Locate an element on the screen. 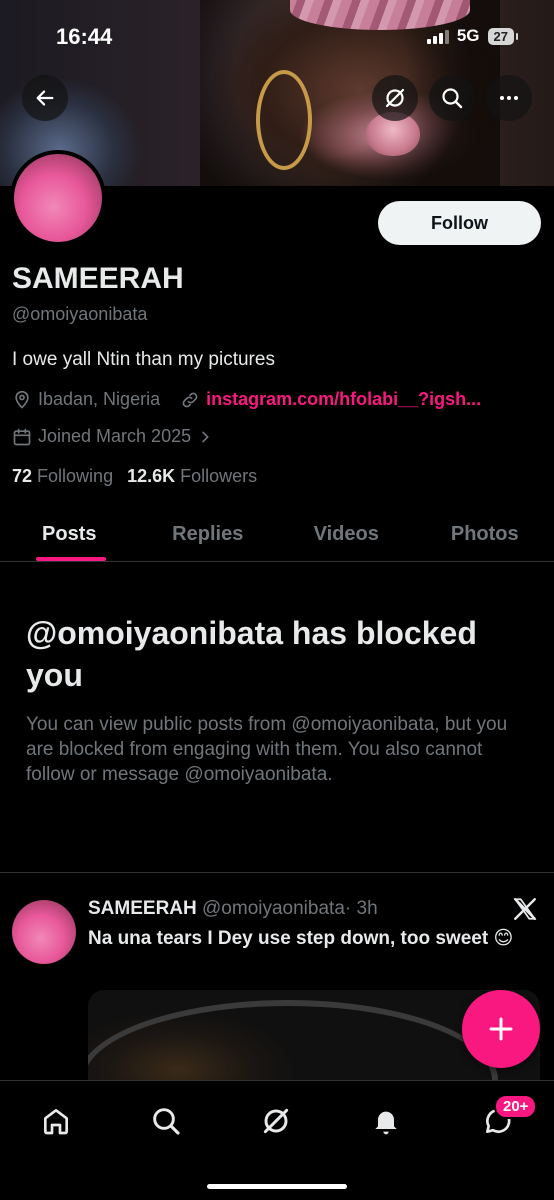  tab-videos: Videos is located at coordinates (346, 534).